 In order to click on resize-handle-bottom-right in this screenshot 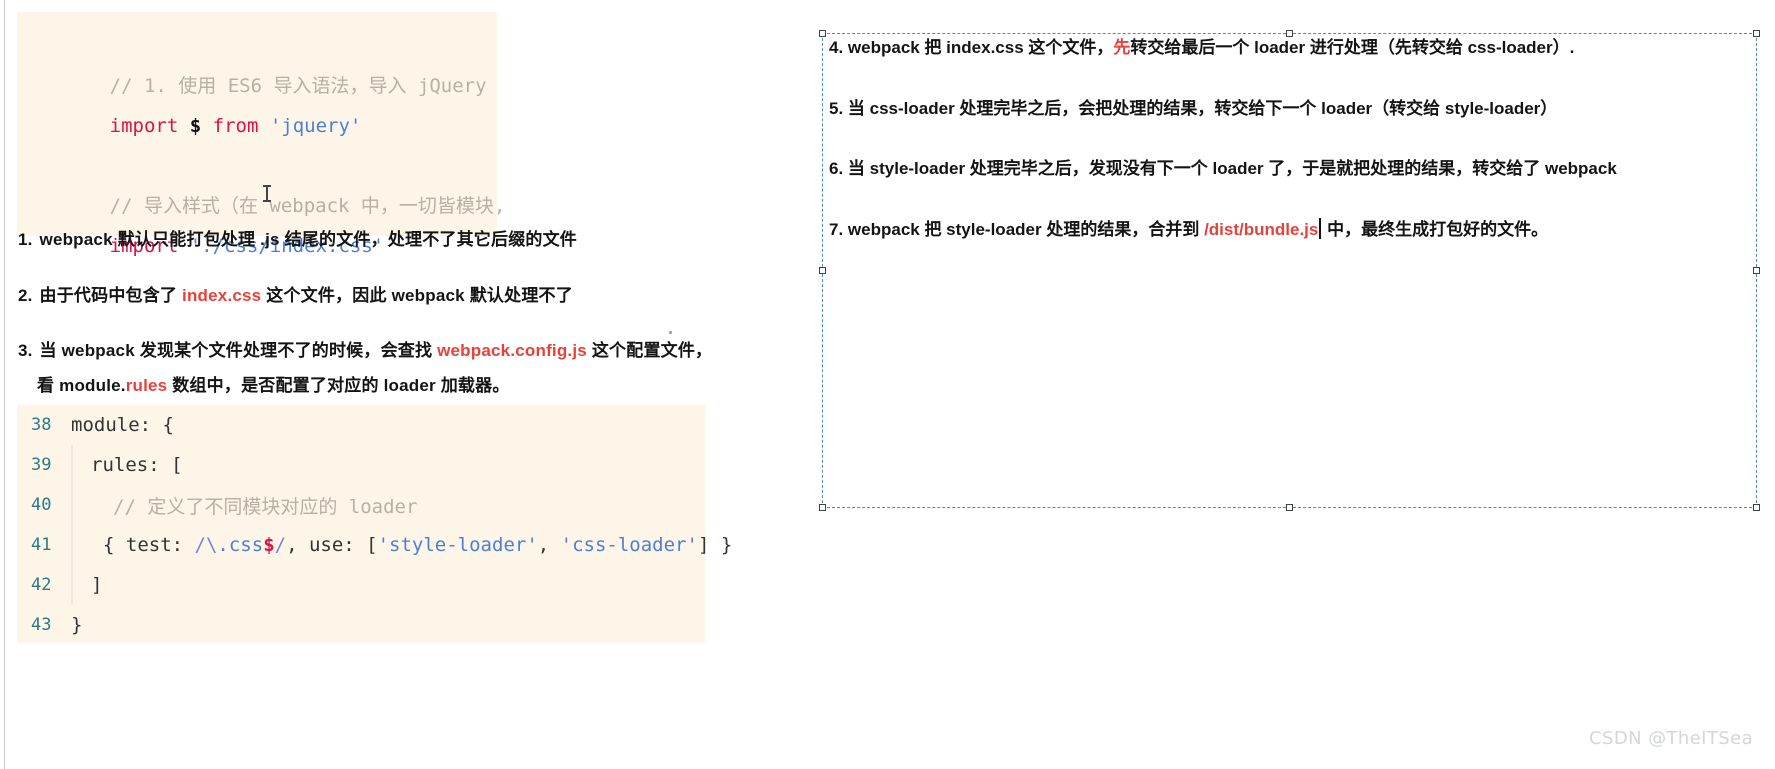, I will do `click(1756, 507)`.